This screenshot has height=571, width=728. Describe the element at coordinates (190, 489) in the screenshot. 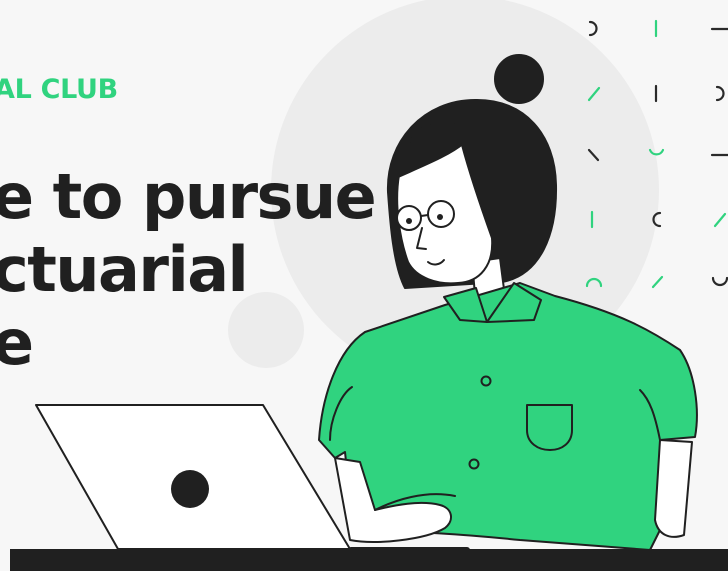

I see `laptop-logo` at that location.